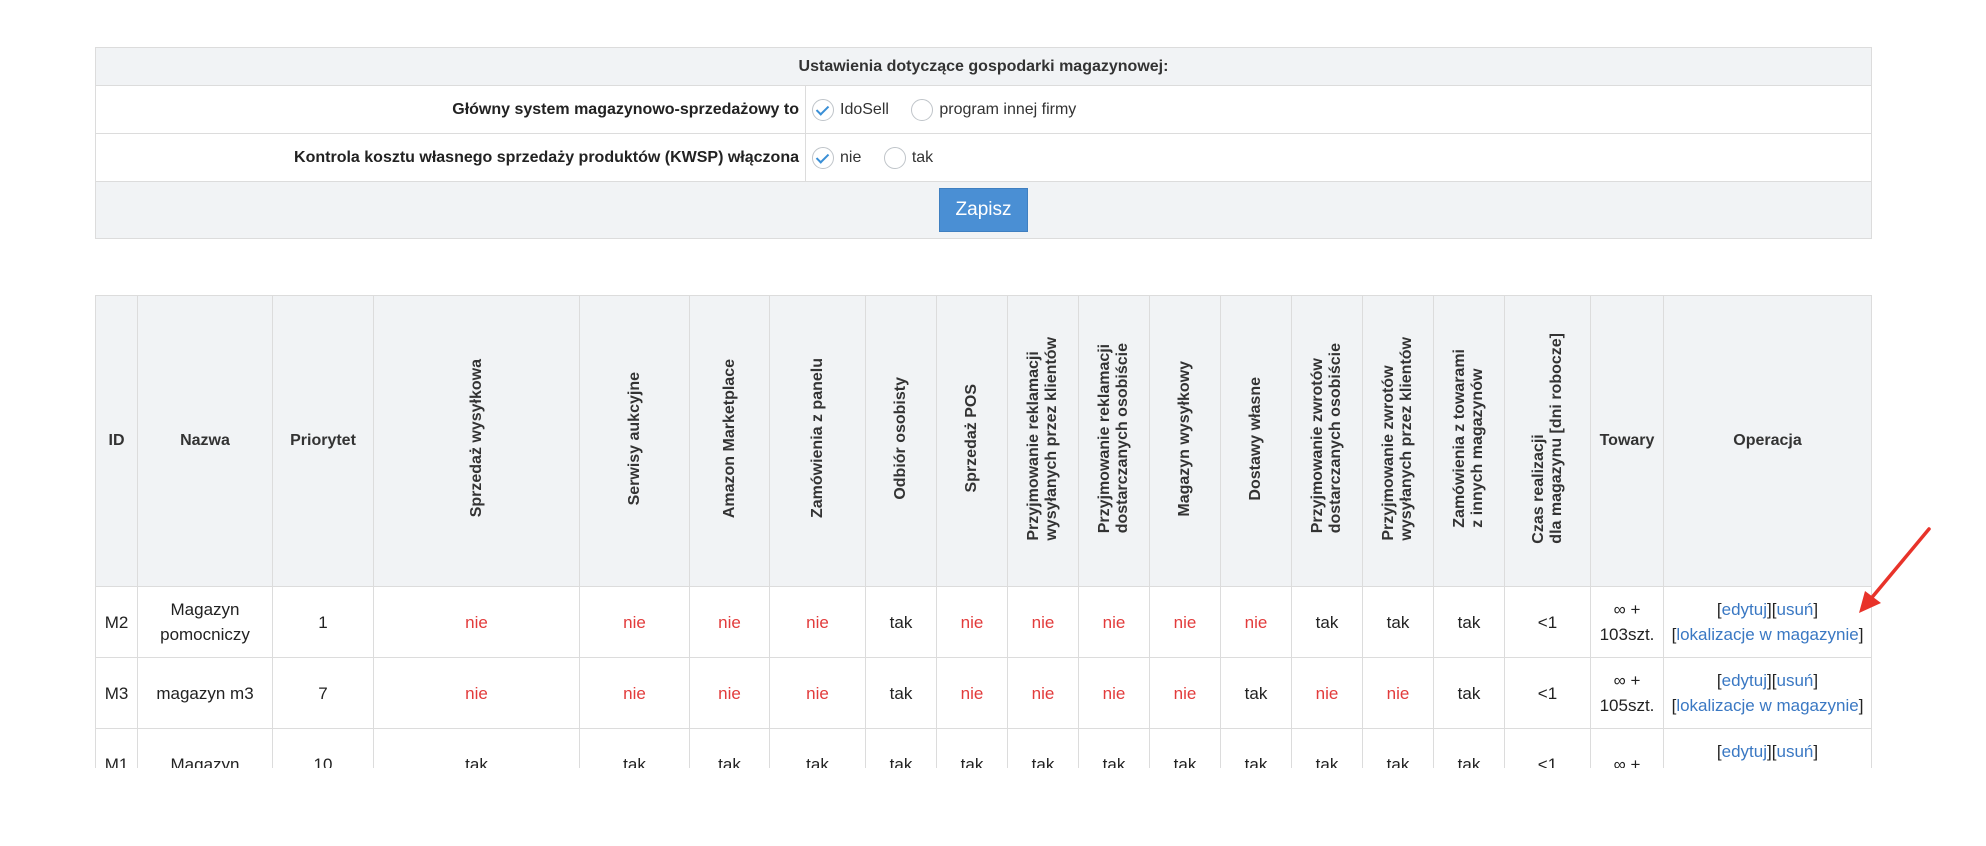 The width and height of the screenshot is (1986, 846). What do you see at coordinates (971, 438) in the screenshot?
I see `column-header-text: Sprzedaż POS` at bounding box center [971, 438].